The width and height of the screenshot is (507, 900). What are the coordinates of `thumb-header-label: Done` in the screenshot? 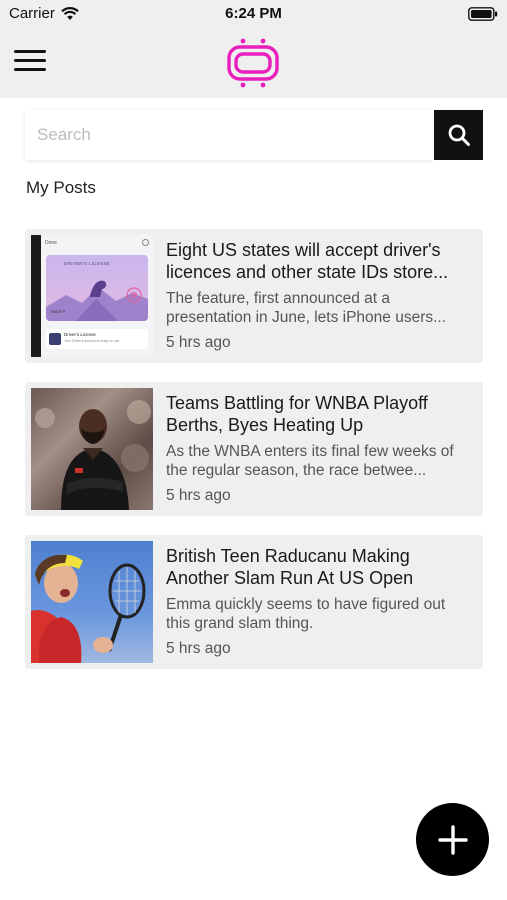 It's located at (51, 243).